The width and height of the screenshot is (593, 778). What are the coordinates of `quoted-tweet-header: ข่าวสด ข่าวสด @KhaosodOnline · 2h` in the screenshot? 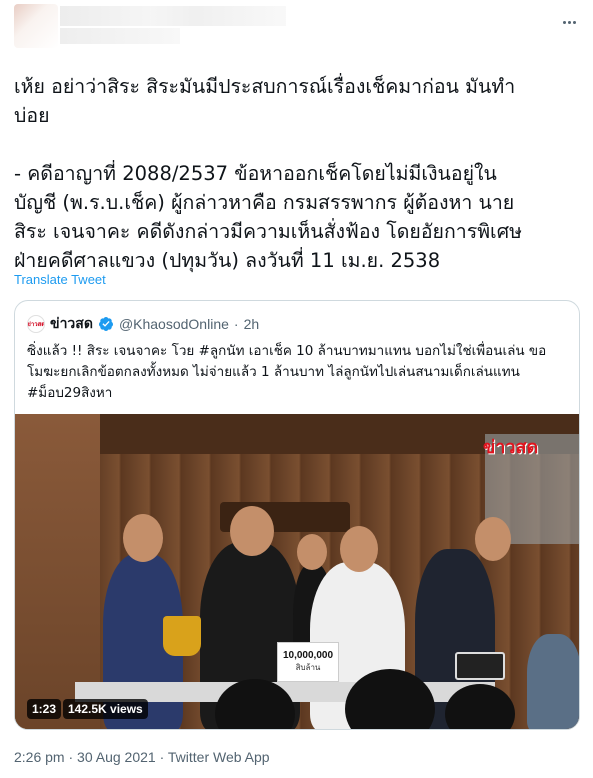 It's located at (143, 324).